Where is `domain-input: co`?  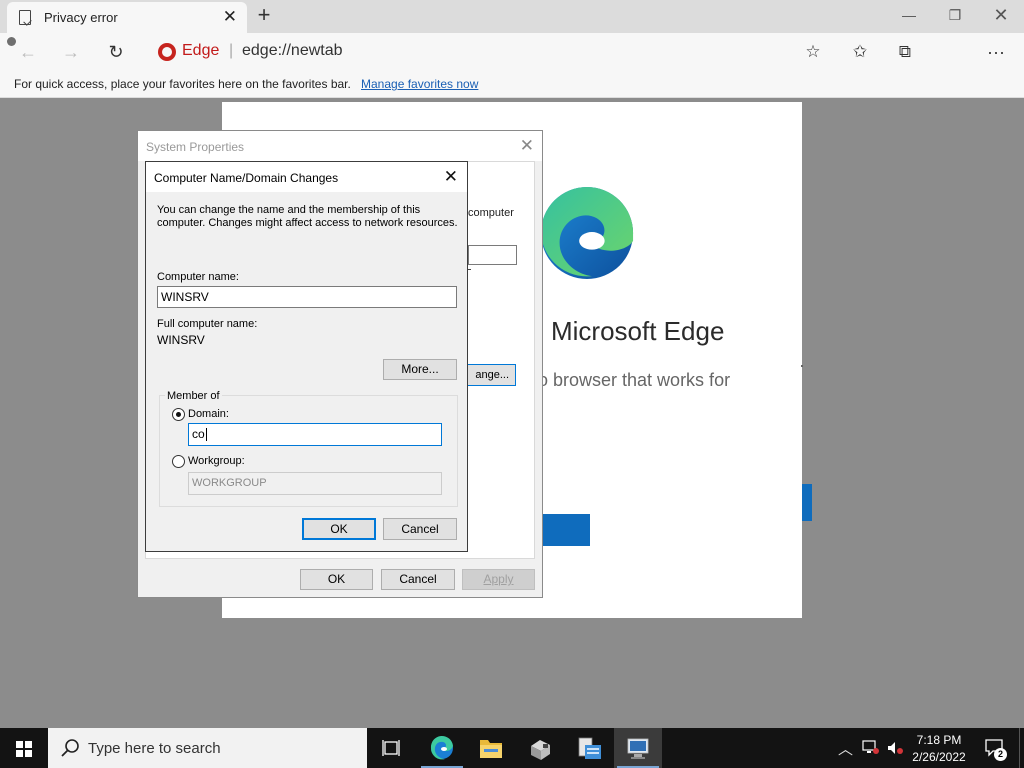
domain-input: co is located at coordinates (315, 434).